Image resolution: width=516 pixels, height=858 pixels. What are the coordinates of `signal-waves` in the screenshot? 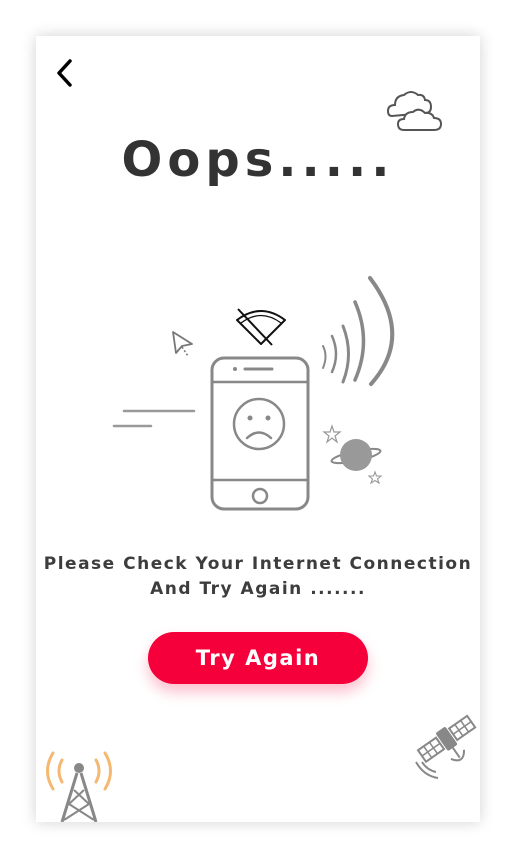 It's located at (358, 331).